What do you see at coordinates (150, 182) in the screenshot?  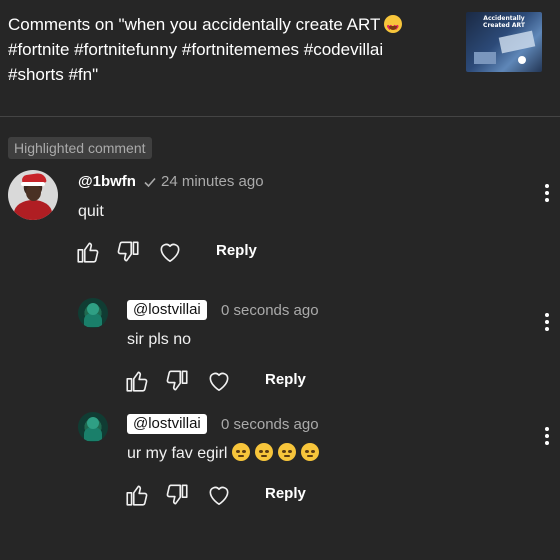 I see `check-icon` at bounding box center [150, 182].